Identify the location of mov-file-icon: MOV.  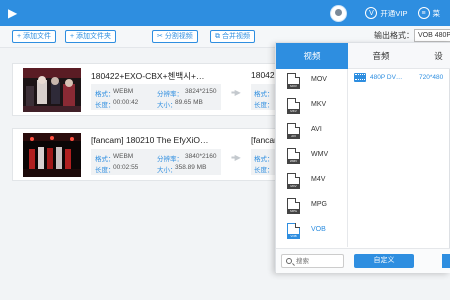
(293, 81).